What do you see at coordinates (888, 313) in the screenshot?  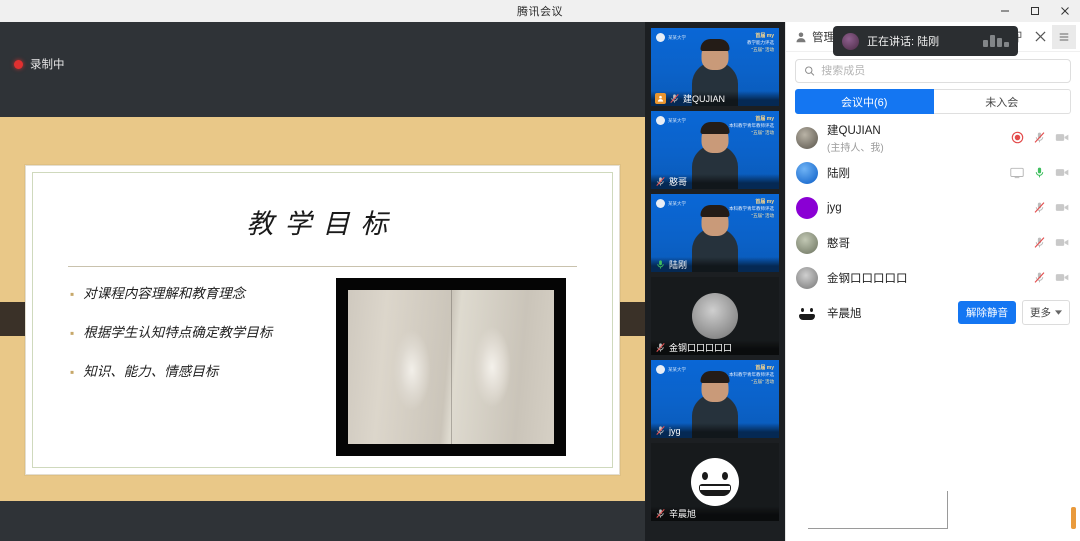 I see `member-name-group: 辛晨旭` at bounding box center [888, 313].